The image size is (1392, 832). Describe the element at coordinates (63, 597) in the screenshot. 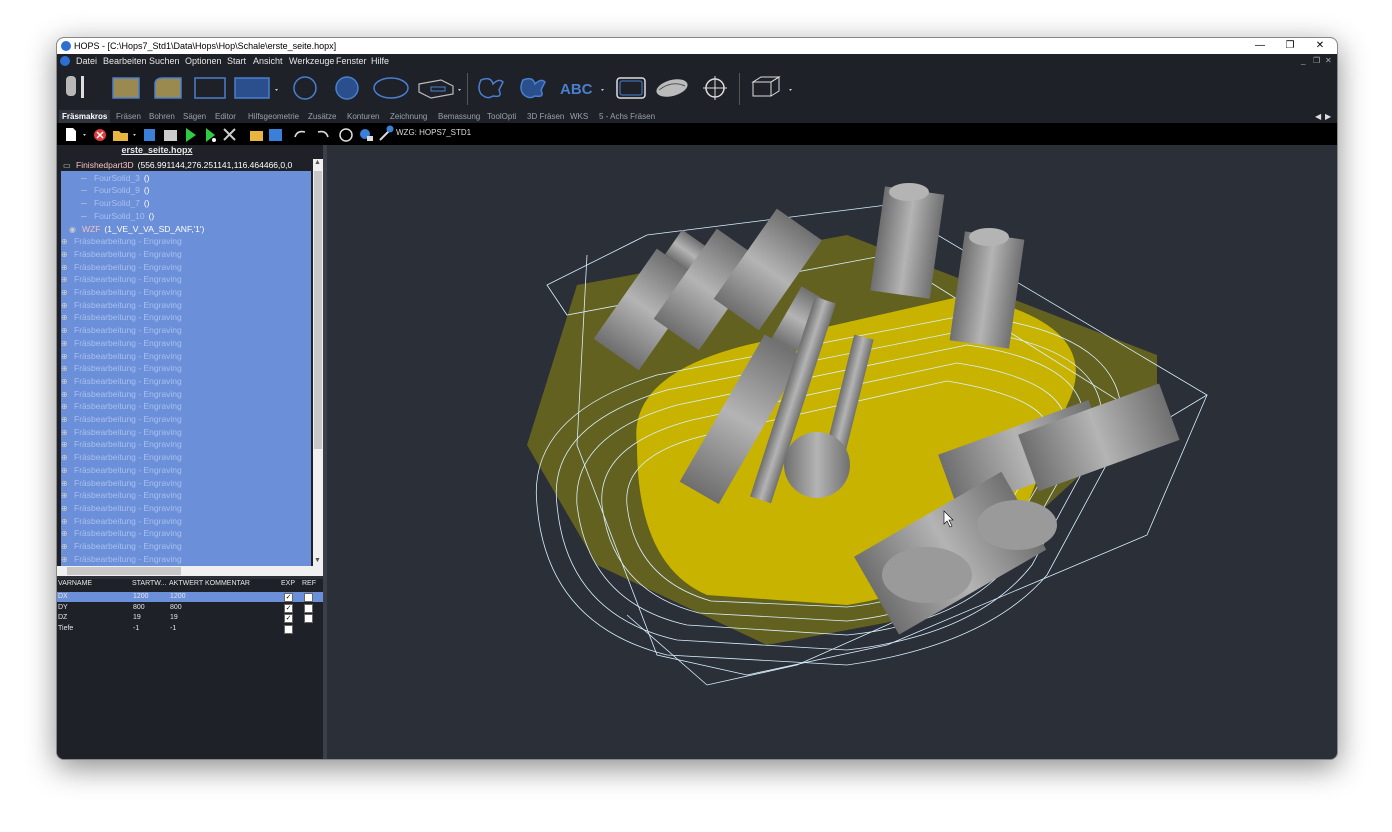

I see `variable-name: DX` at that location.